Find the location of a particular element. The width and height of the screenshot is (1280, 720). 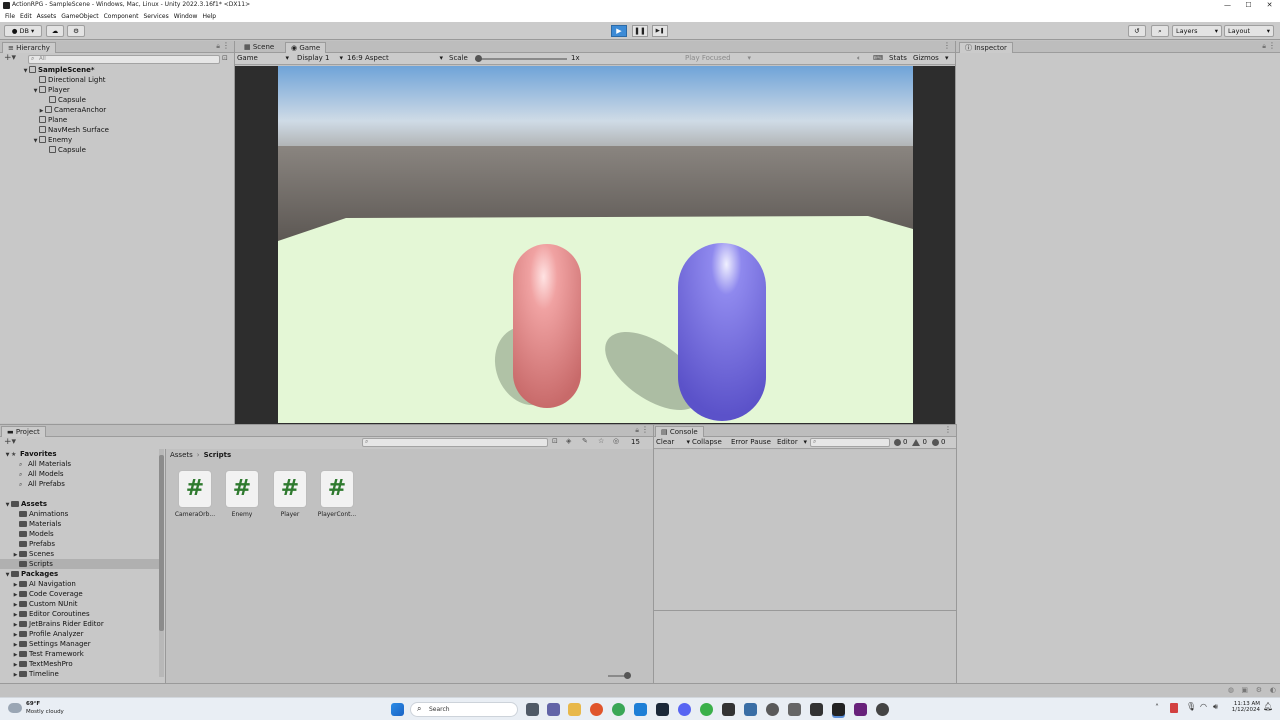

hierarchy-item: ▼ Player is located at coordinates (51, 90).